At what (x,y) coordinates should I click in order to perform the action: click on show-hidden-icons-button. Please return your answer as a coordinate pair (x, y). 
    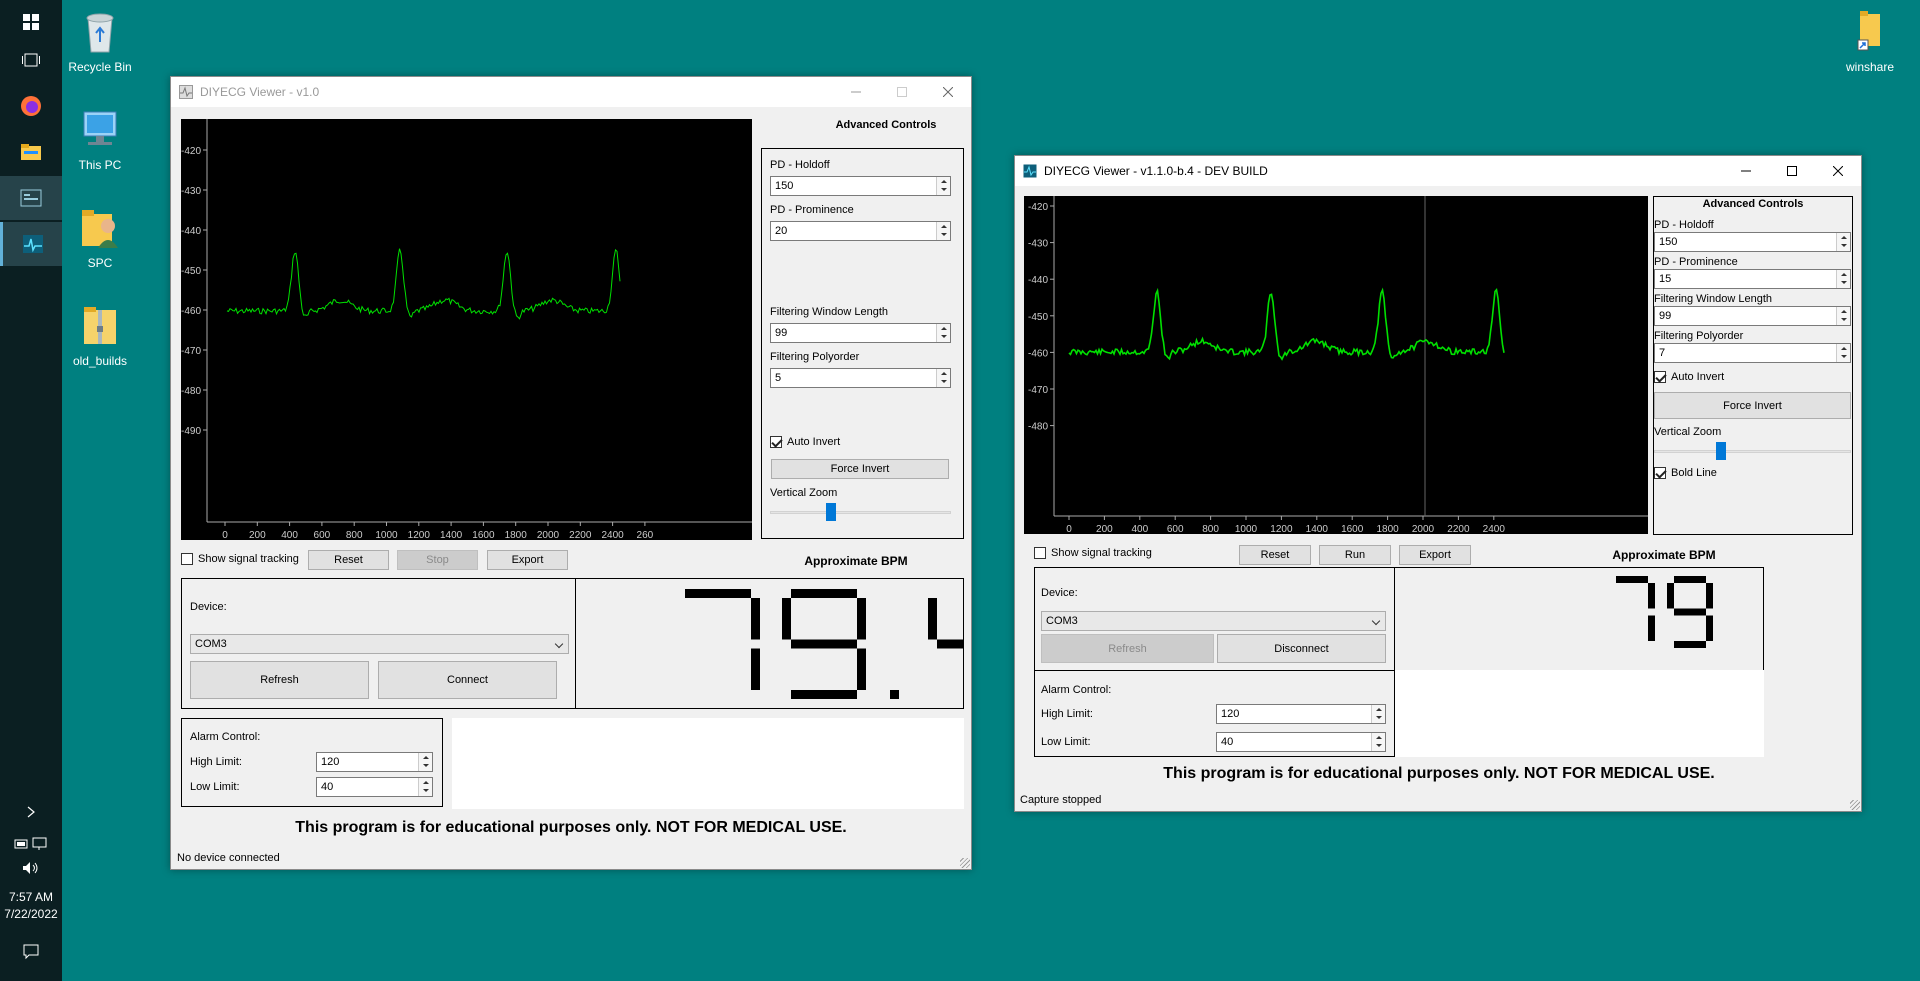
    Looking at the image, I should click on (31, 812).